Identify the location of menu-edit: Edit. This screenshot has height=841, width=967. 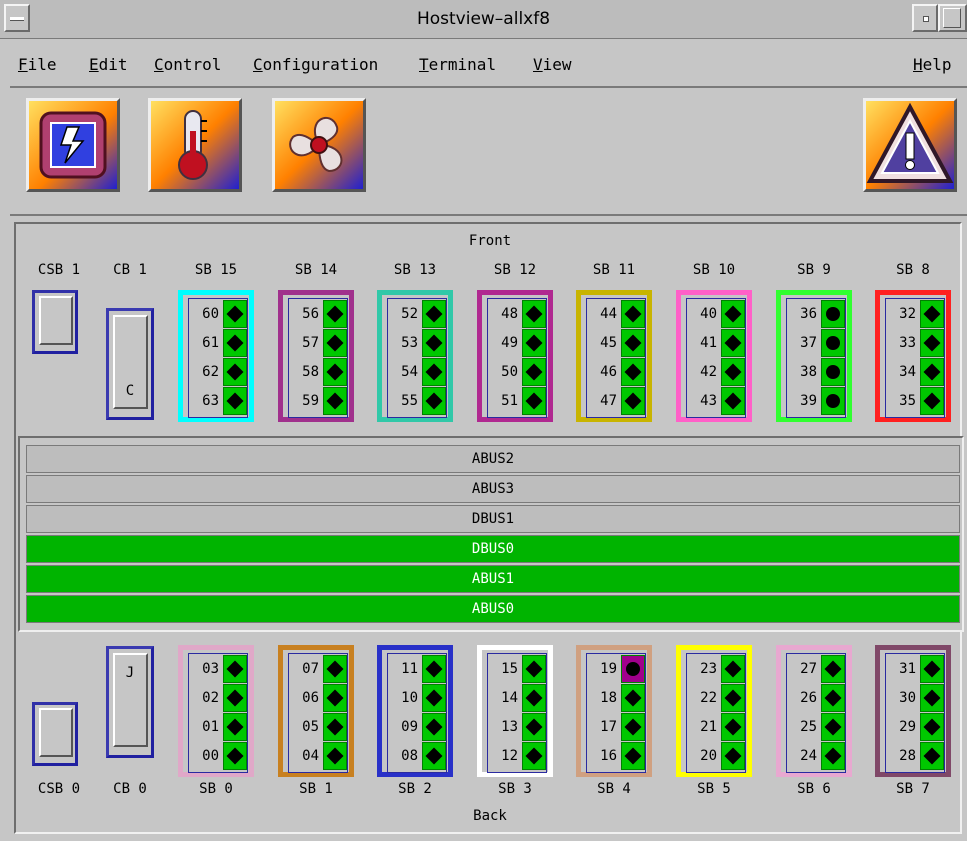
(108, 64).